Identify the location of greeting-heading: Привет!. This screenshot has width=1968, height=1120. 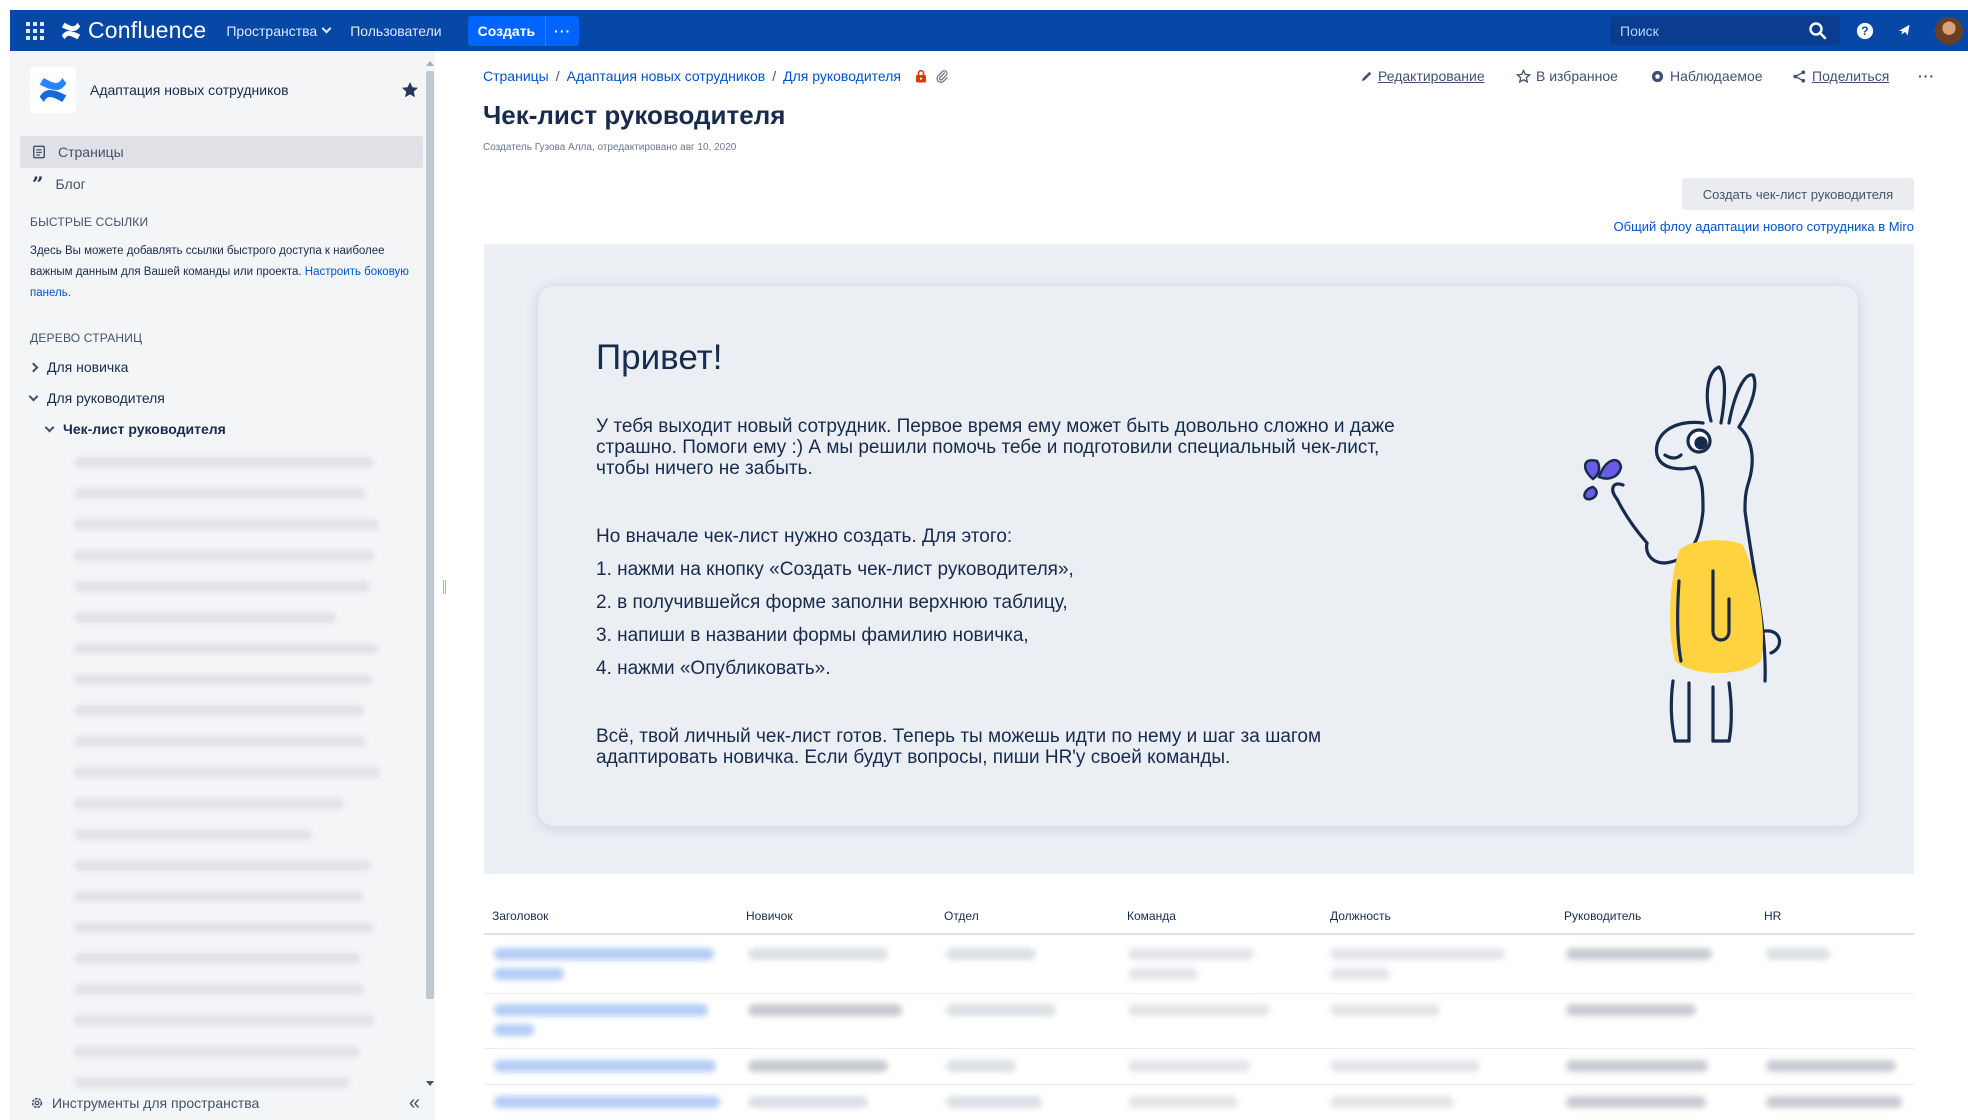
(659, 357).